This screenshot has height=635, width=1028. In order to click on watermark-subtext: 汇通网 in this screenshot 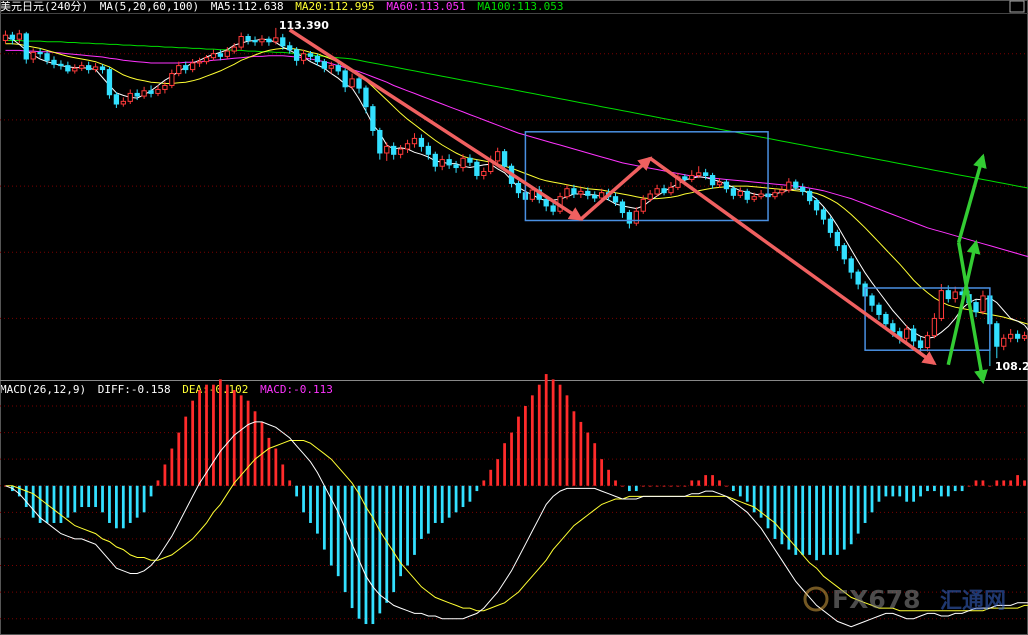, I will do `click(973, 601)`.